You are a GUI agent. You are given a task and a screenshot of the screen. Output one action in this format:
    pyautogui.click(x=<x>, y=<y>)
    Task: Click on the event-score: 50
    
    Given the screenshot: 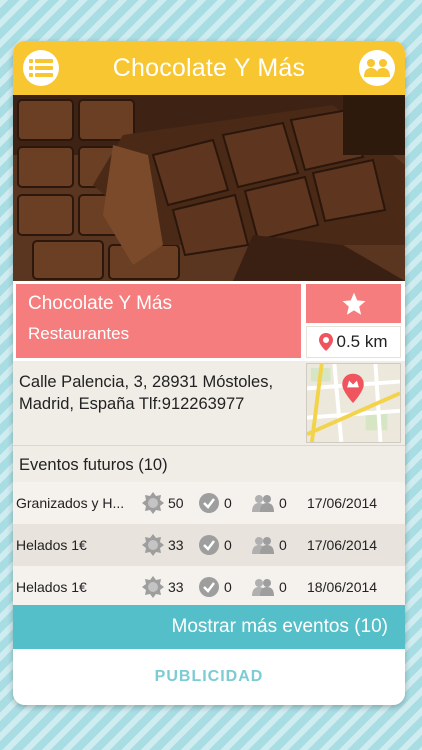 What is the action you would take?
    pyautogui.click(x=163, y=503)
    